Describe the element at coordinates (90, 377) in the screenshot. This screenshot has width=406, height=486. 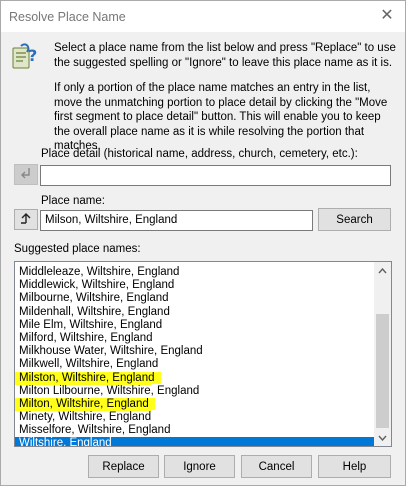
I see `list-item-label: Milston, Wiltshire, England` at that location.